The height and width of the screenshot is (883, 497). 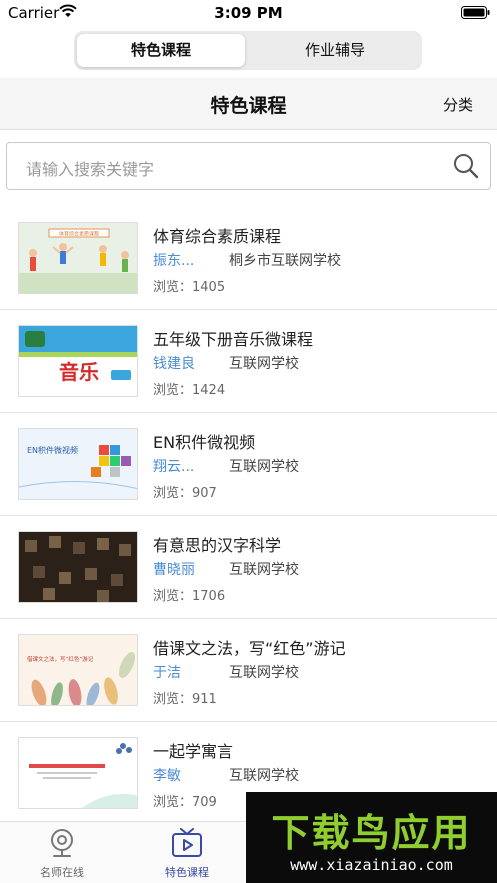 What do you see at coordinates (79, 372) in the screenshot?
I see `thumb-text: 音乐` at bounding box center [79, 372].